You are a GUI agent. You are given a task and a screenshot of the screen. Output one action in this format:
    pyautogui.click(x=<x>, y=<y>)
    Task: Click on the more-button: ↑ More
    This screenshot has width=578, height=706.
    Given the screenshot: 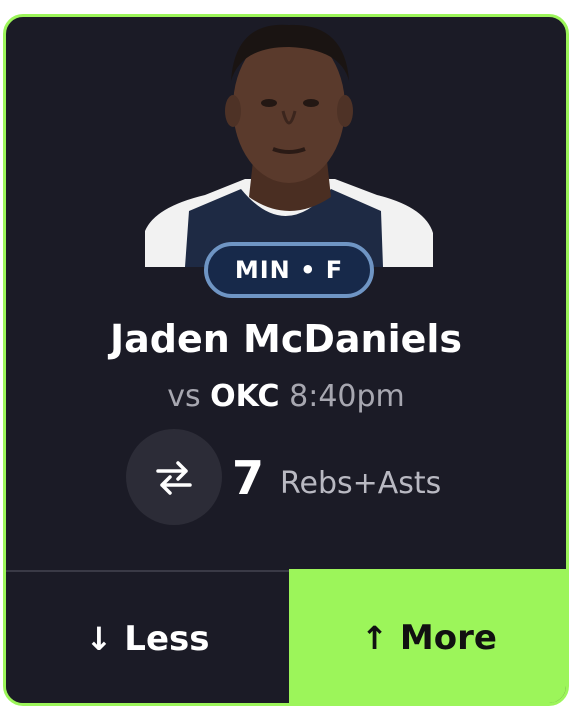 What is the action you would take?
    pyautogui.click(x=427, y=636)
    